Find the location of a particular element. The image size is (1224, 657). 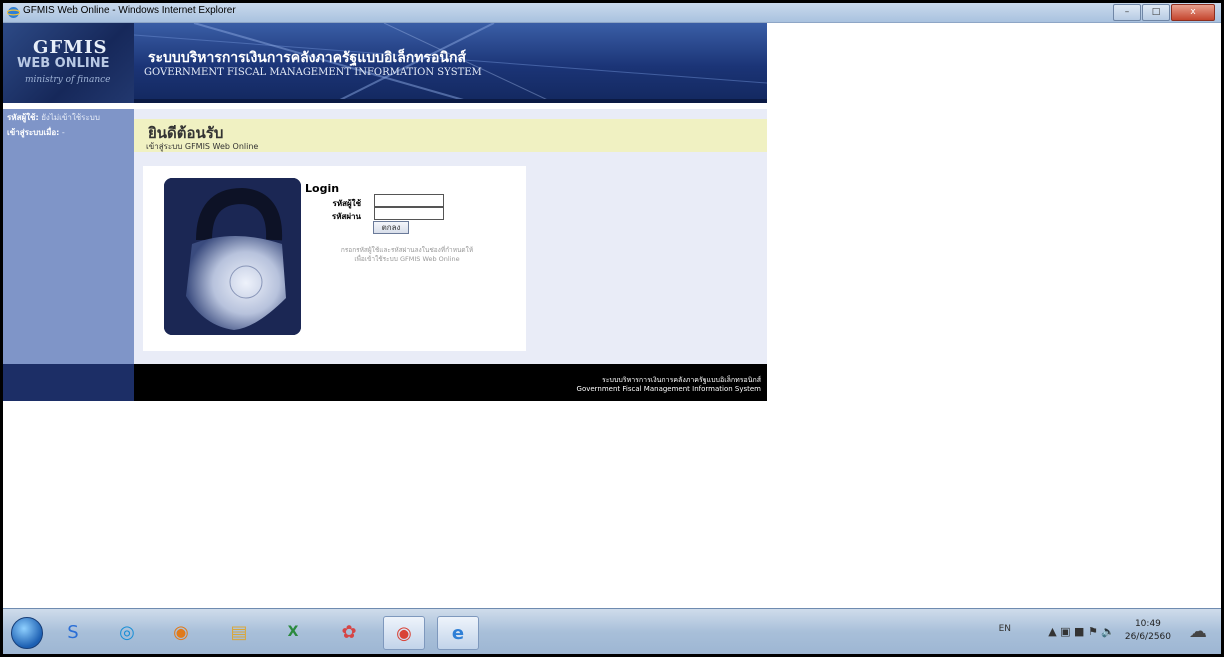

maximize-button: □ is located at coordinates (1156, 12).